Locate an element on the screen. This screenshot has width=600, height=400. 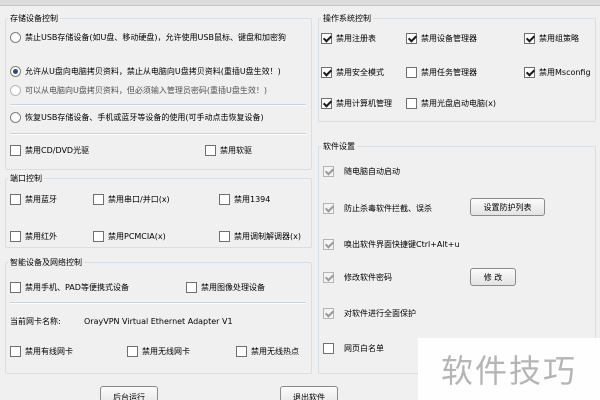
run-in-background-button: 后台运行 is located at coordinates (129, 393).